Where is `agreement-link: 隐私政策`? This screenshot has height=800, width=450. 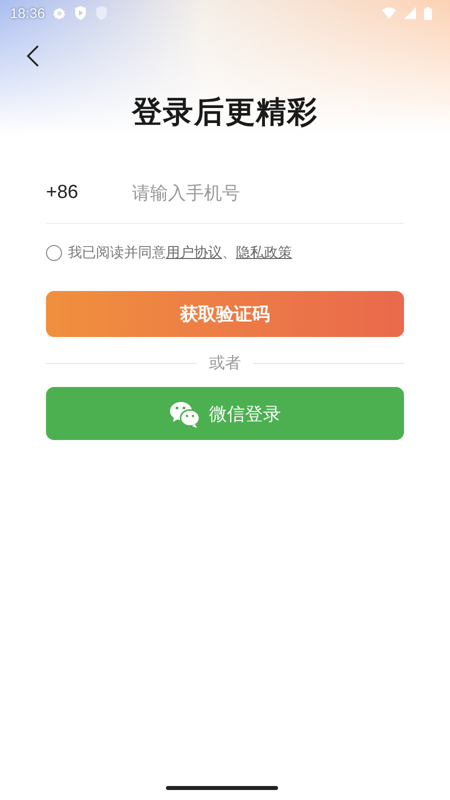 agreement-link: 隐私政策 is located at coordinates (264, 252).